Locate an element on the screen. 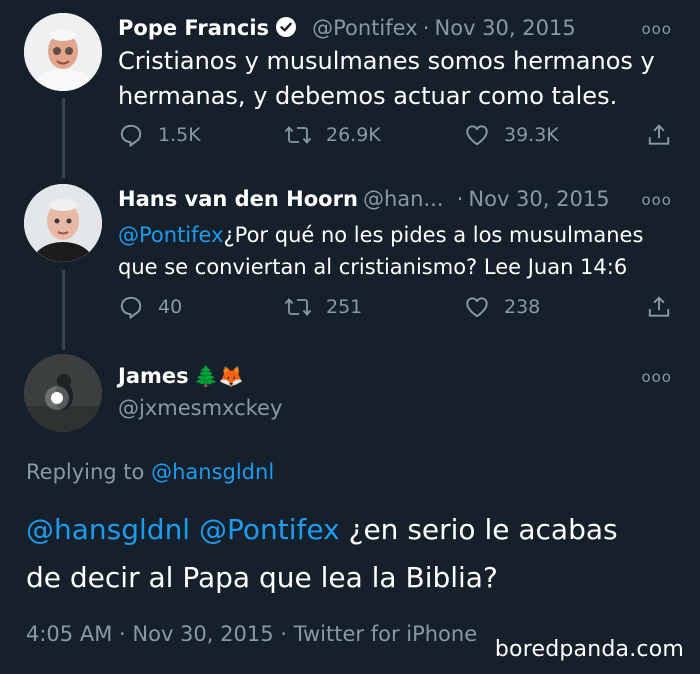  user-name: Pope Francis is located at coordinates (193, 28).